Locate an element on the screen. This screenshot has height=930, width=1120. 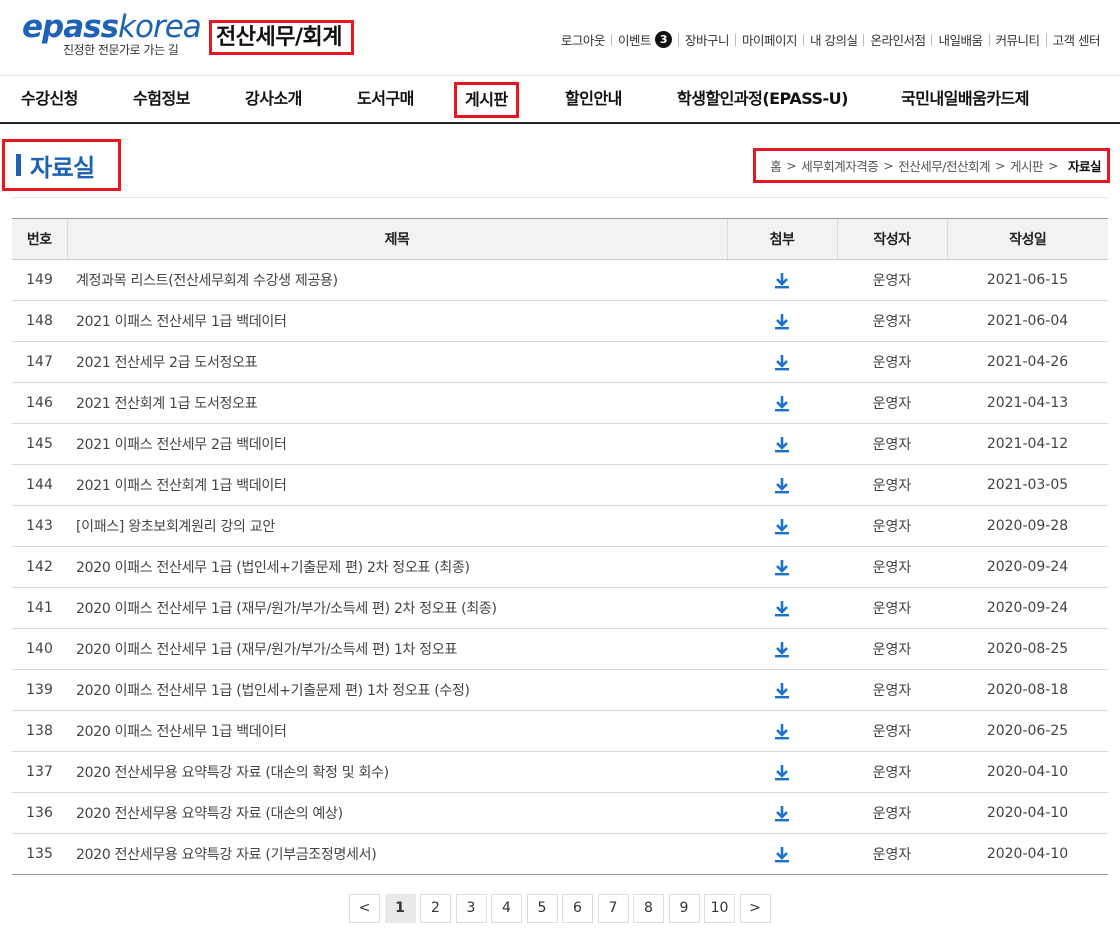
page-title: 자료실 is located at coordinates (61, 165).